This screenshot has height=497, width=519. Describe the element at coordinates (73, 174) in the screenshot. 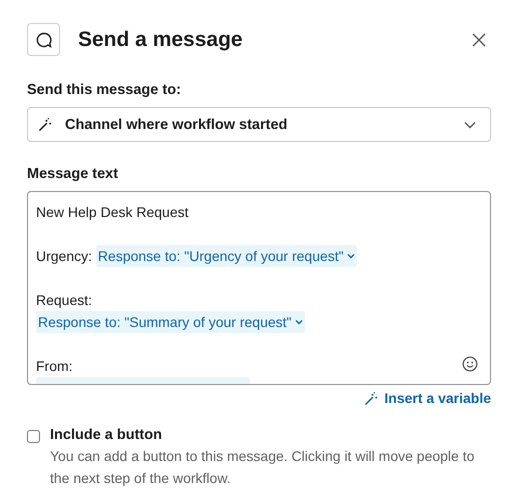

I see `field-label: Message text` at that location.